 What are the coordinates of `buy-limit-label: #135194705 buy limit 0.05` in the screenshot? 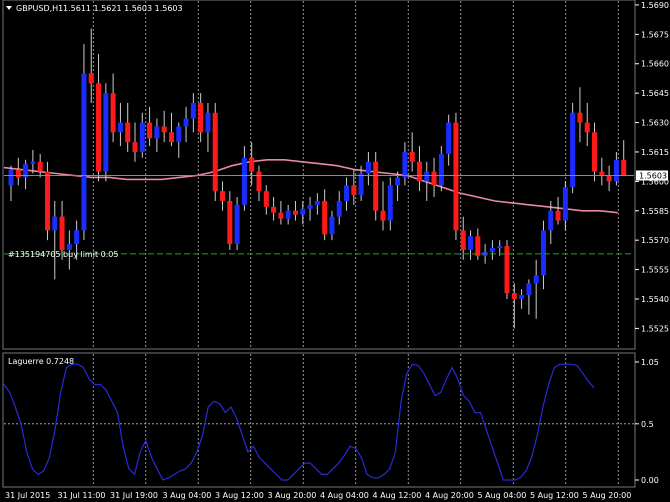 It's located at (63, 254).